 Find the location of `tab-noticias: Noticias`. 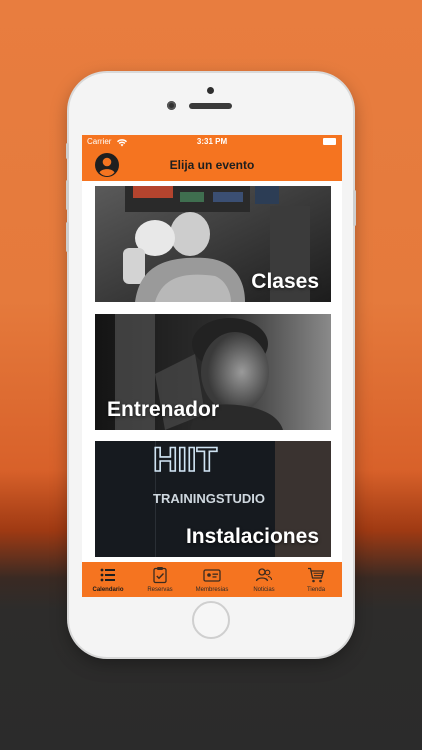

tab-noticias: Noticias is located at coordinates (264, 579).